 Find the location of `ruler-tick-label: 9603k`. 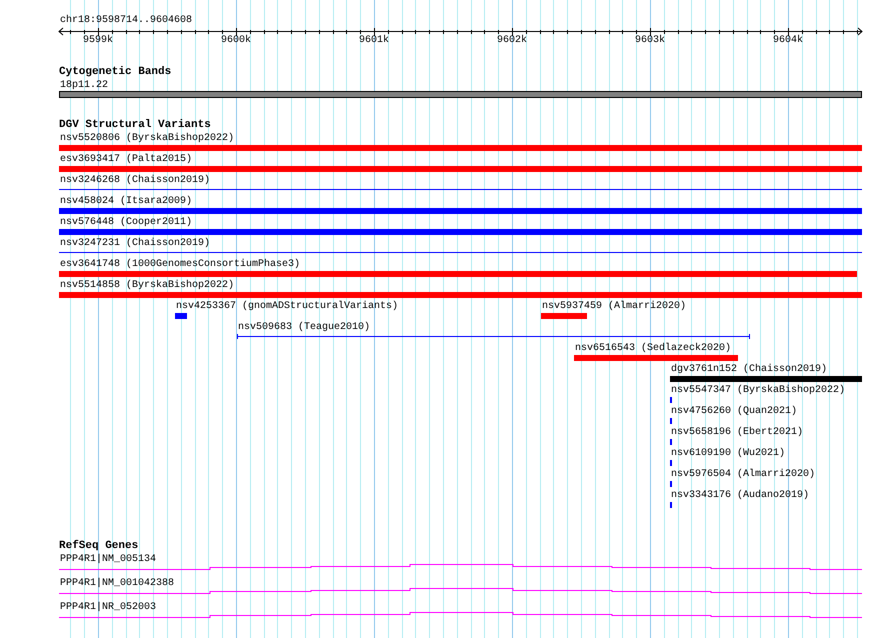

ruler-tick-label: 9603k is located at coordinates (650, 41).